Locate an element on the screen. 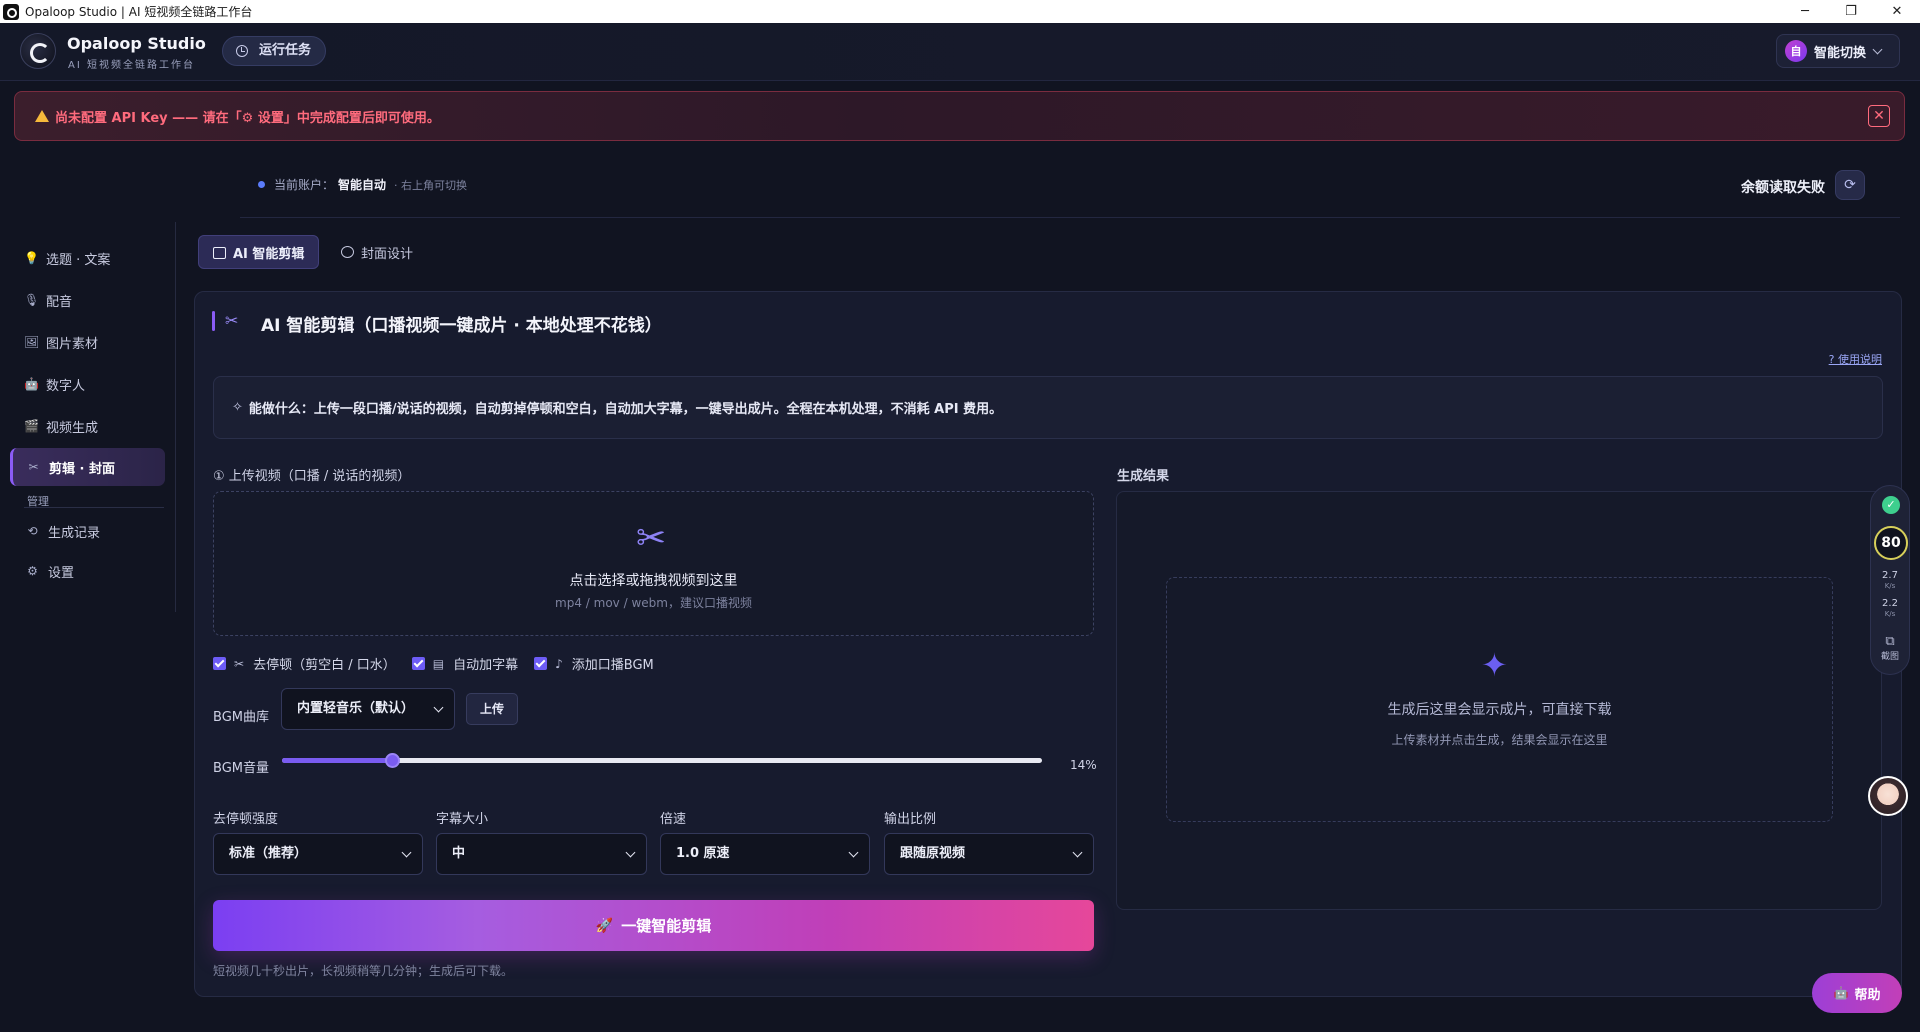 The image size is (1920, 1032). screenshot-icon: ⧉ is located at coordinates (1890, 641).